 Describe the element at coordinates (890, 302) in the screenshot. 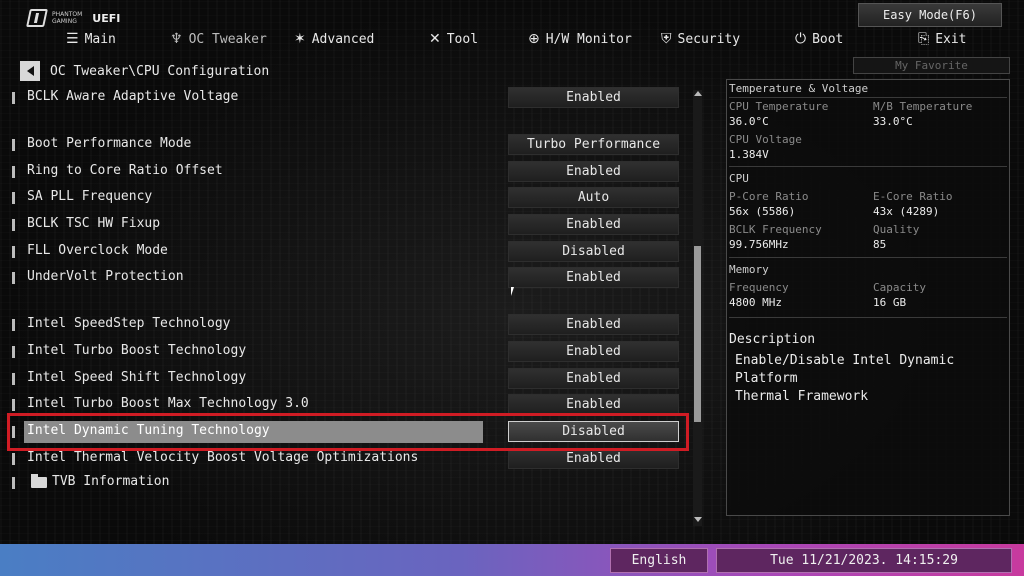

I see `mem-capacity-value: 16 GB` at that location.